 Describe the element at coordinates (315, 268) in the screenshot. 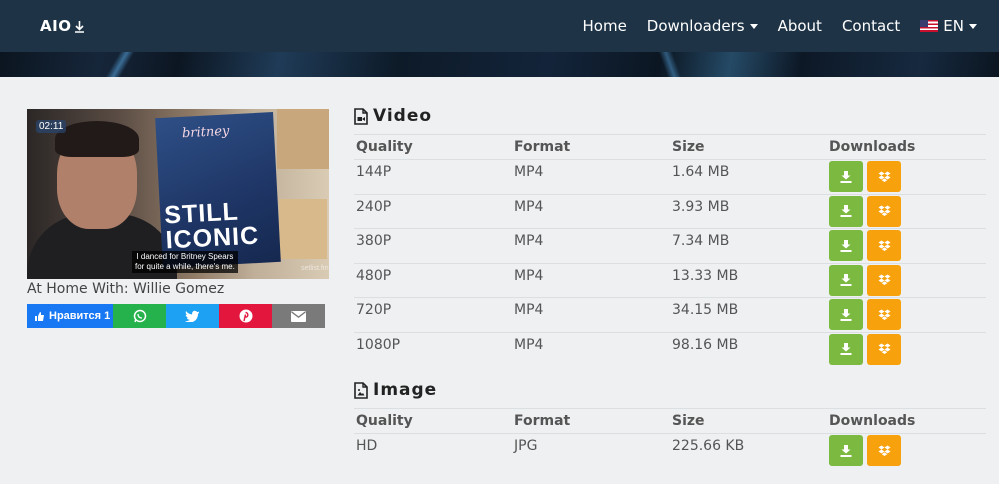

I see `thumbnail-watermark: setlist.fm` at that location.